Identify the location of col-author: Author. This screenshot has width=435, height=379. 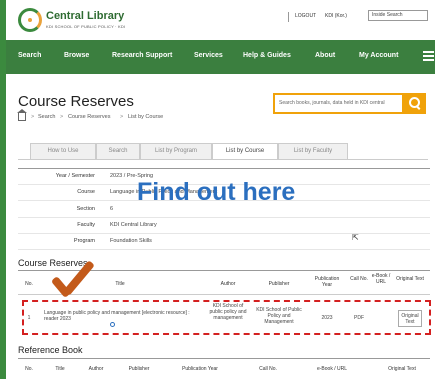
(228, 284).